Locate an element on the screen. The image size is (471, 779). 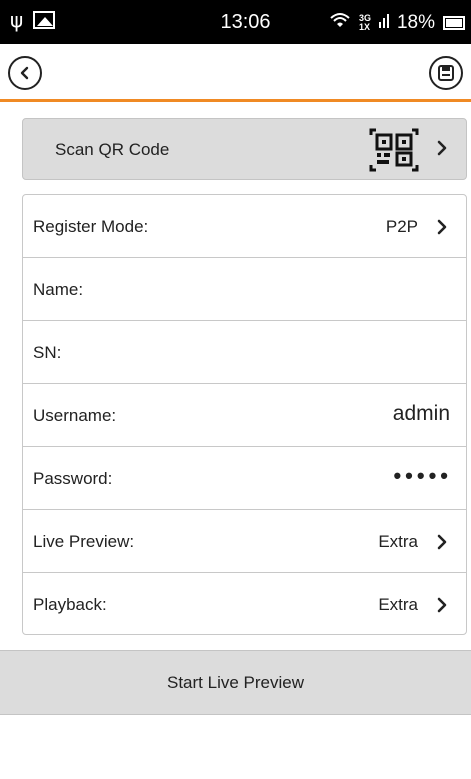
toolbar is located at coordinates (235, 73).